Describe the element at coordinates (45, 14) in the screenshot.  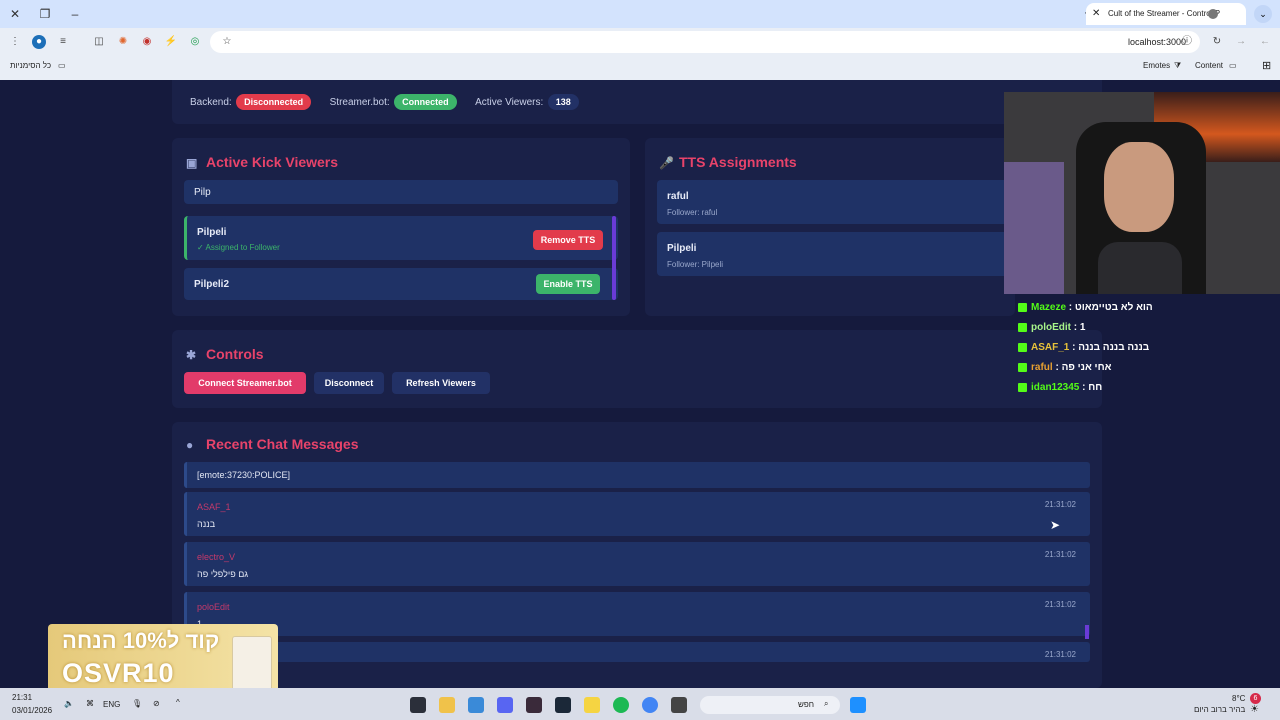
I see `restore-window-icon: ❐` at that location.